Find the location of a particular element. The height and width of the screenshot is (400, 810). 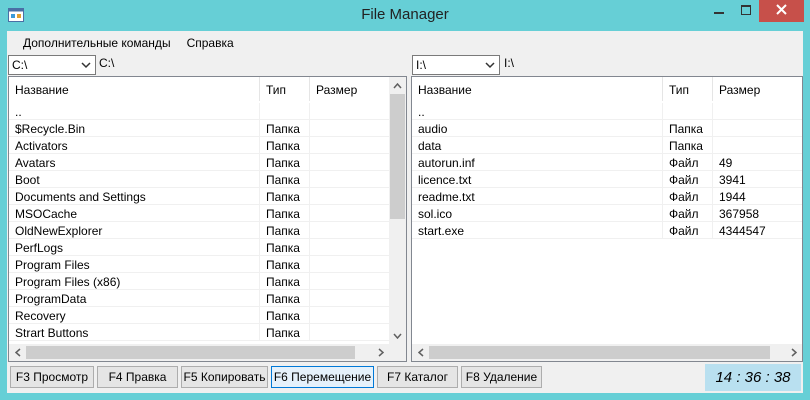

close-icon is located at coordinates (781, 11).